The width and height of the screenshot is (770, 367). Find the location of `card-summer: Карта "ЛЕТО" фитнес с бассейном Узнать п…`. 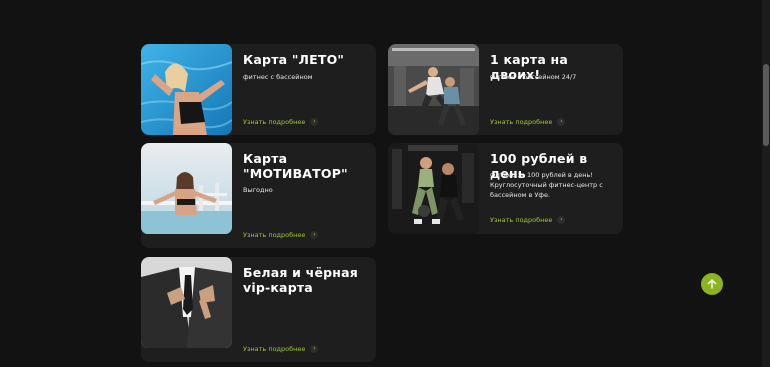

card-summer: Карта "ЛЕТО" фитнес с бассейном Узнать п… is located at coordinates (258, 89).